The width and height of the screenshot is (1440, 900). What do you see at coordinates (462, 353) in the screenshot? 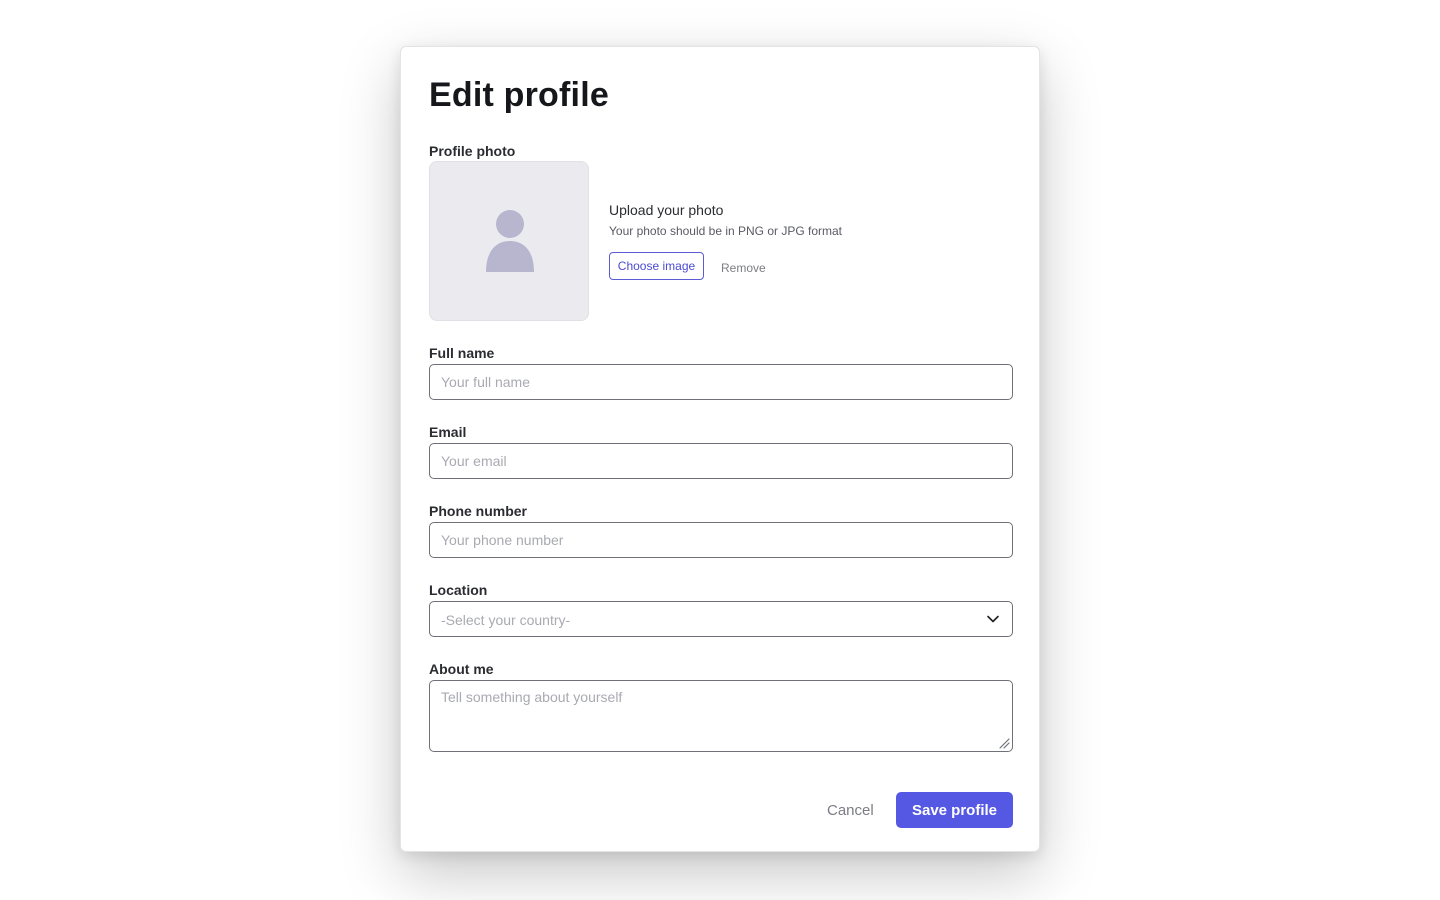
I see `full-name-label: Full name` at bounding box center [462, 353].